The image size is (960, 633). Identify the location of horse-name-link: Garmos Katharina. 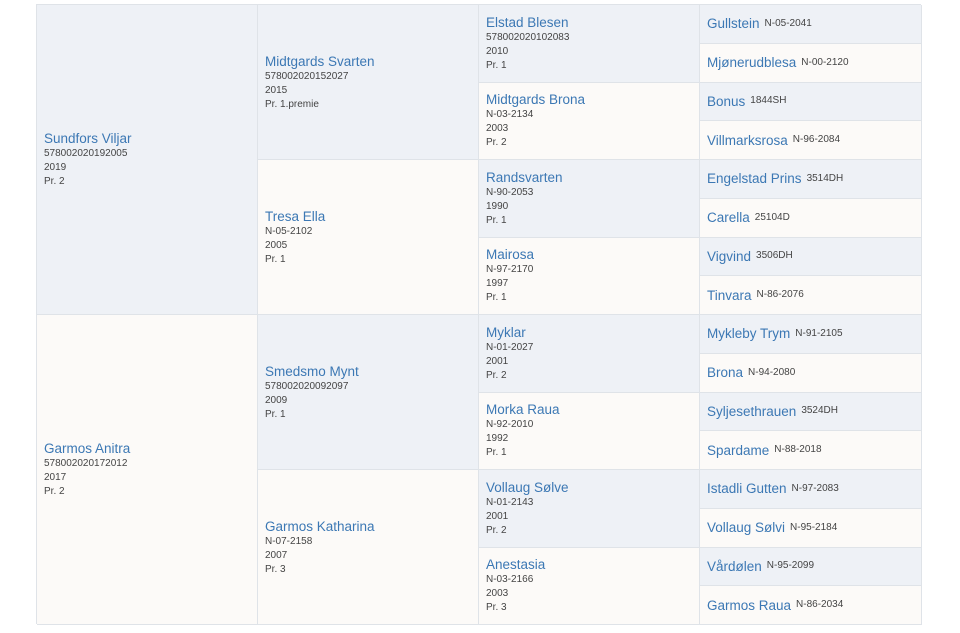
(368, 526).